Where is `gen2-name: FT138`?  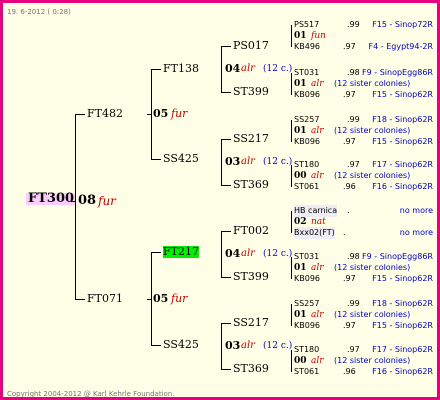
gen2-name: FT138 is located at coordinates (181, 69).